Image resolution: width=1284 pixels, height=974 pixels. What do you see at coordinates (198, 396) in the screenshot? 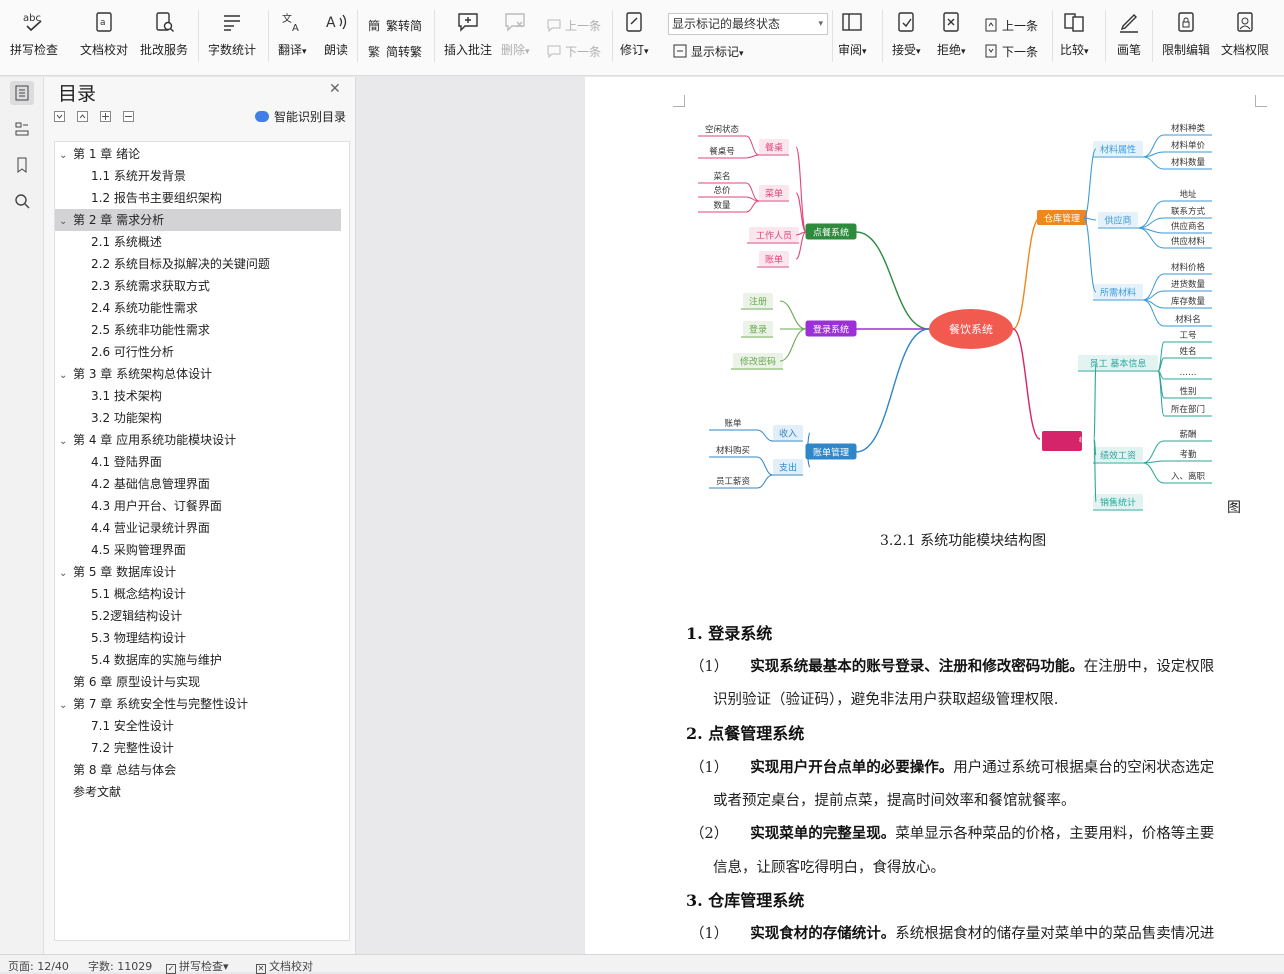
I see `toc-section-item: 3.1 技术架构` at bounding box center [198, 396].